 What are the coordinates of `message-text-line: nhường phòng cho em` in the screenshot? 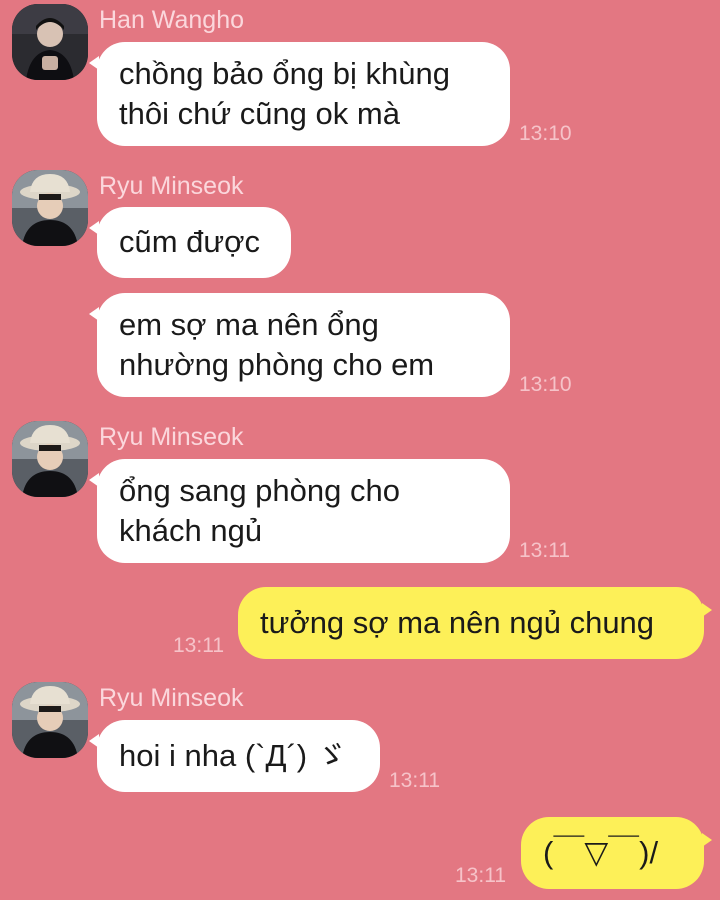 It's located at (277, 364).